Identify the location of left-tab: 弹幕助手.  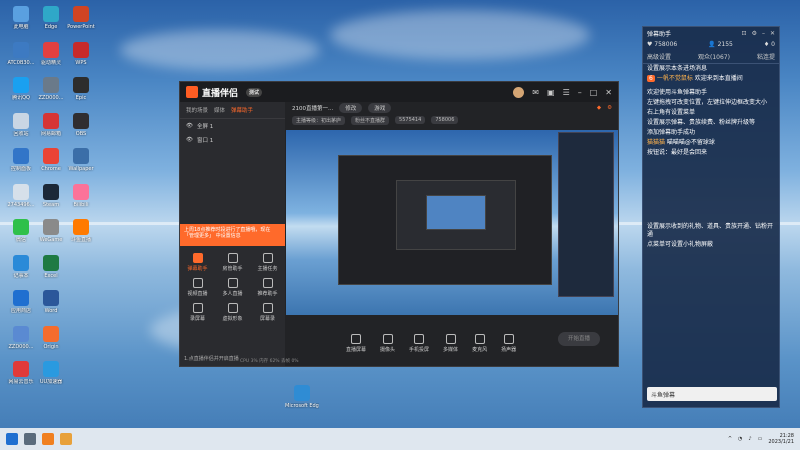
(242, 110).